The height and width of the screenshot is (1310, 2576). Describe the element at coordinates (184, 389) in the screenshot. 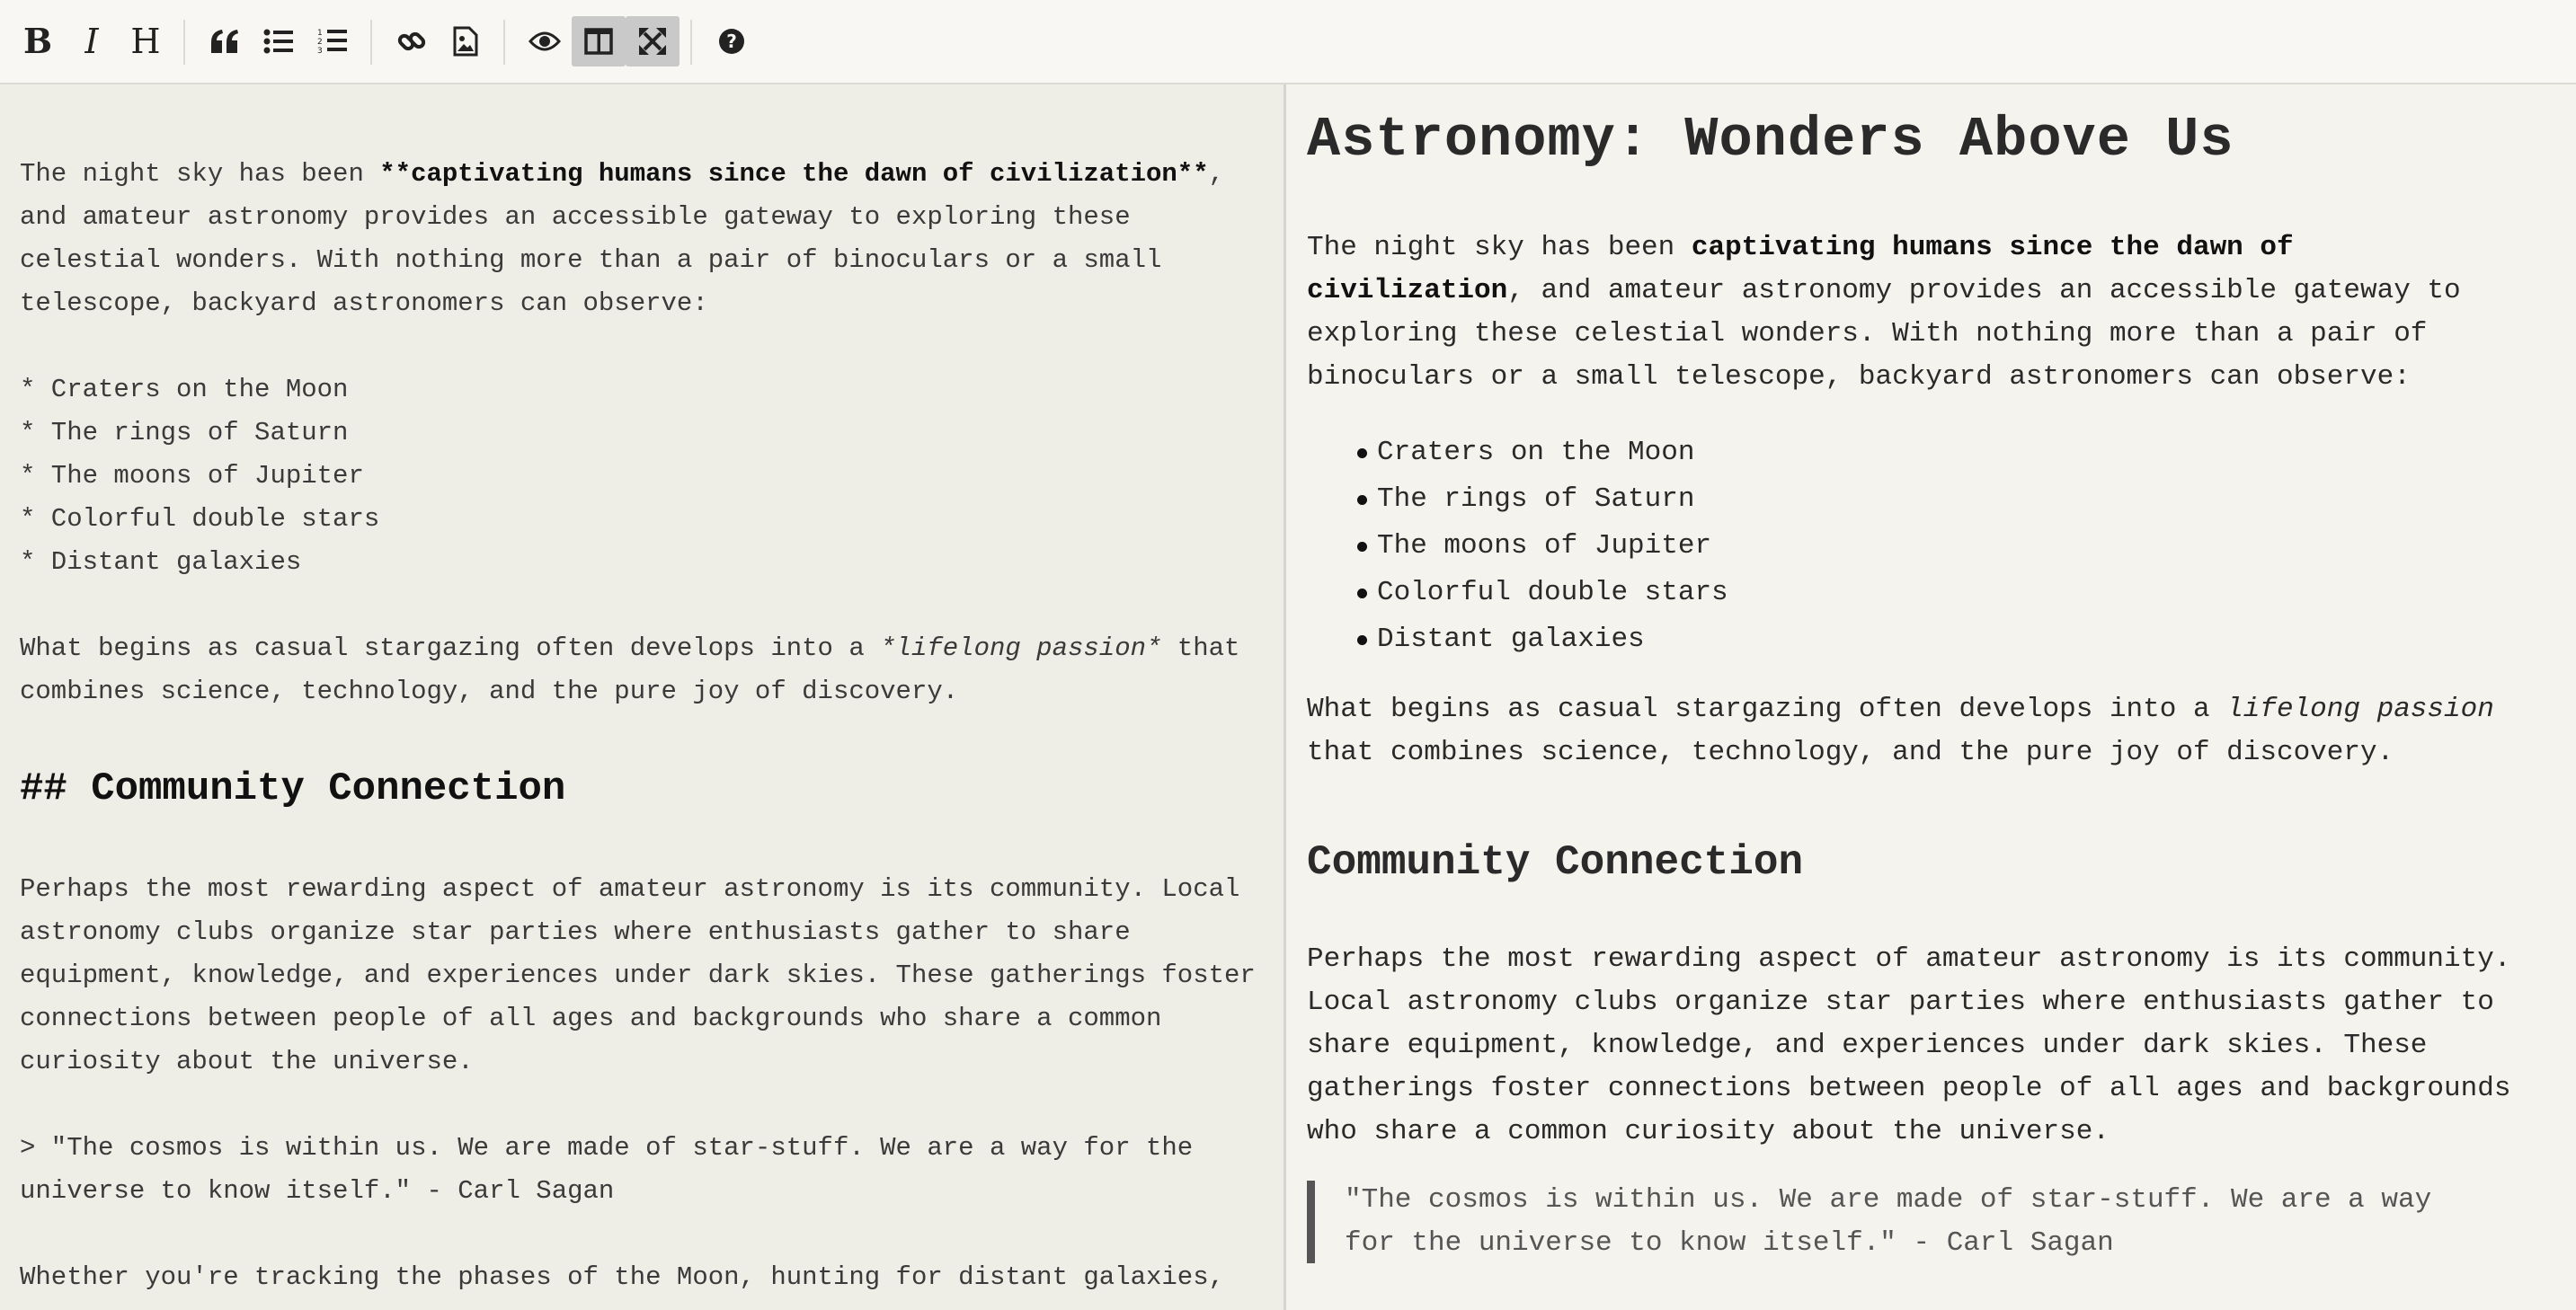

I see `editor-list-line: * Craters on the Moon` at that location.